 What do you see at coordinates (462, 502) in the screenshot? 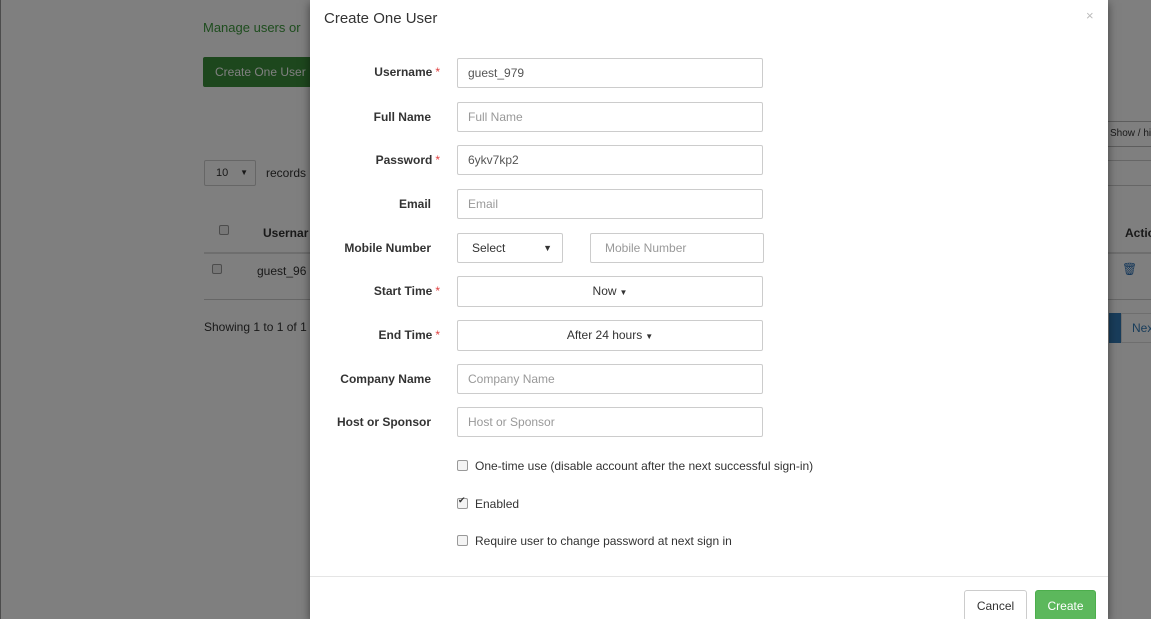
I see `enabled-checkbox` at bounding box center [462, 502].